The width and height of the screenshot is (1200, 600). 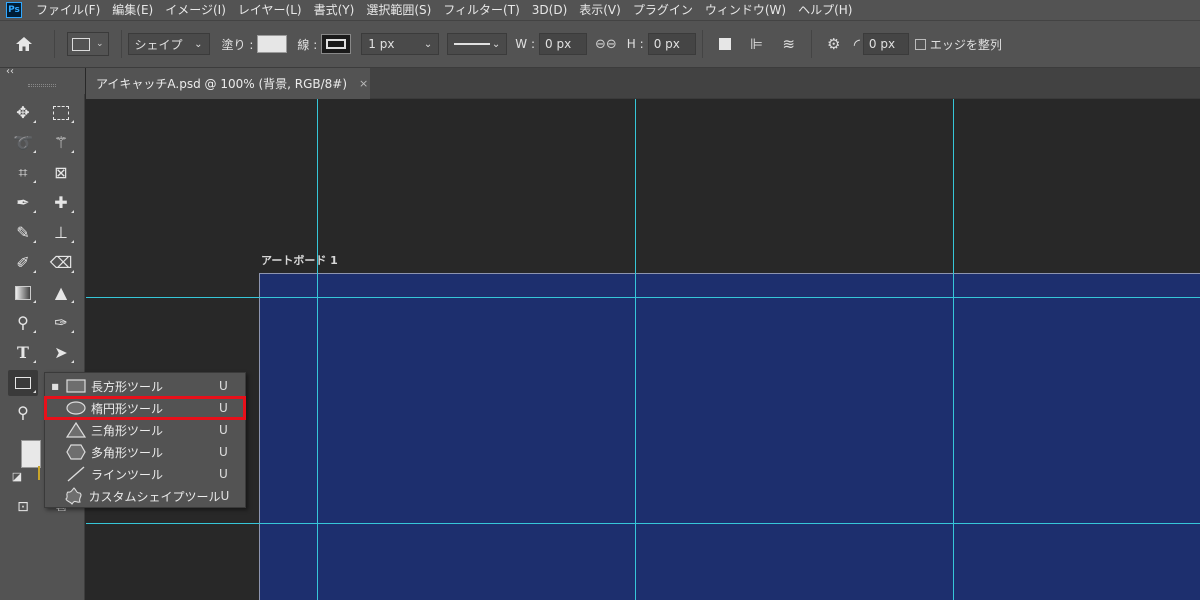 What do you see at coordinates (61, 353) in the screenshot?
I see `path-selection-tool: ➤` at bounding box center [61, 353].